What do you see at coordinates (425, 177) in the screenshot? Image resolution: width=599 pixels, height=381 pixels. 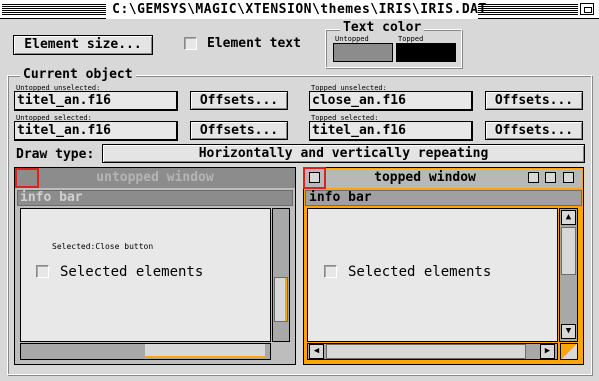 I see `topped-window-title: topped window` at bounding box center [425, 177].